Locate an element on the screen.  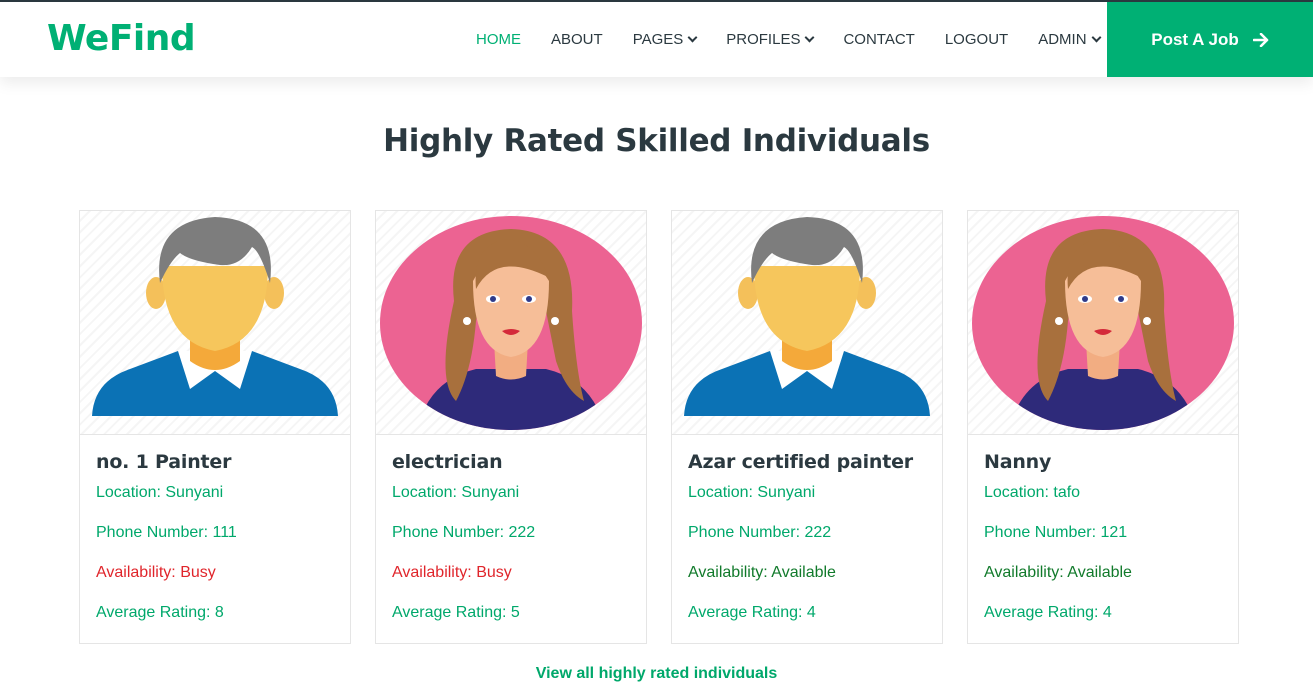
card-title: Nanny is located at coordinates (1103, 464).